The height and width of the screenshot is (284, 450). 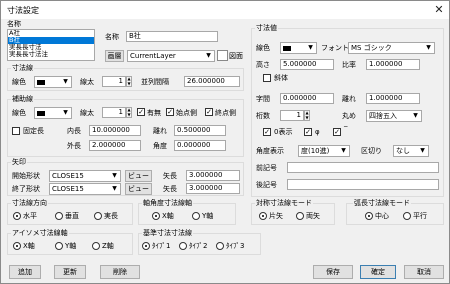 I want to click on update-button: 更新, so click(x=70, y=272).